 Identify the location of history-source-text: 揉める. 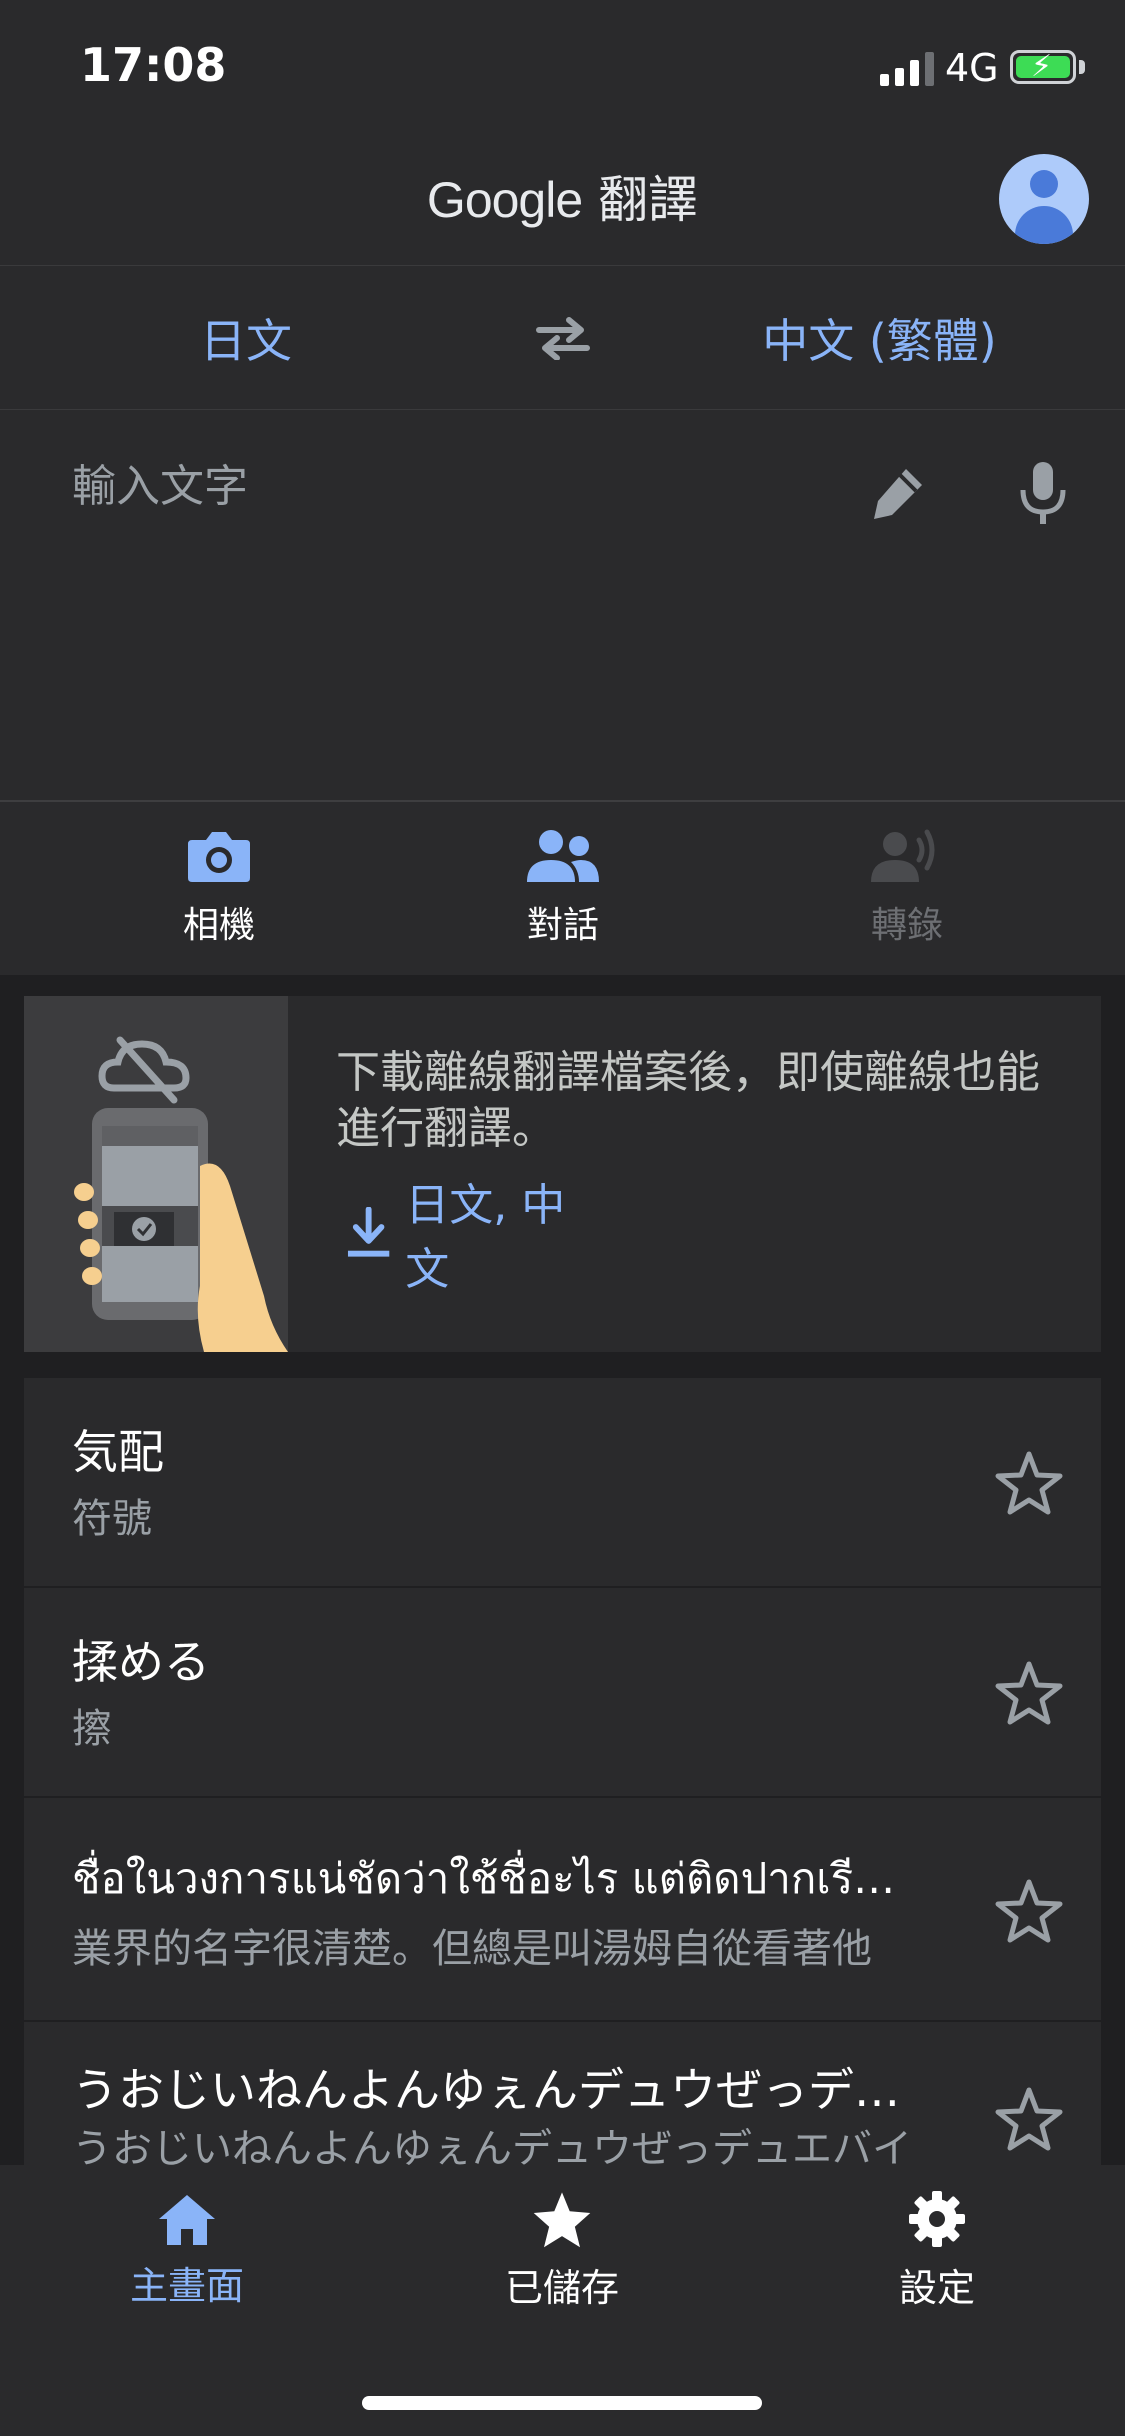
(141, 1662).